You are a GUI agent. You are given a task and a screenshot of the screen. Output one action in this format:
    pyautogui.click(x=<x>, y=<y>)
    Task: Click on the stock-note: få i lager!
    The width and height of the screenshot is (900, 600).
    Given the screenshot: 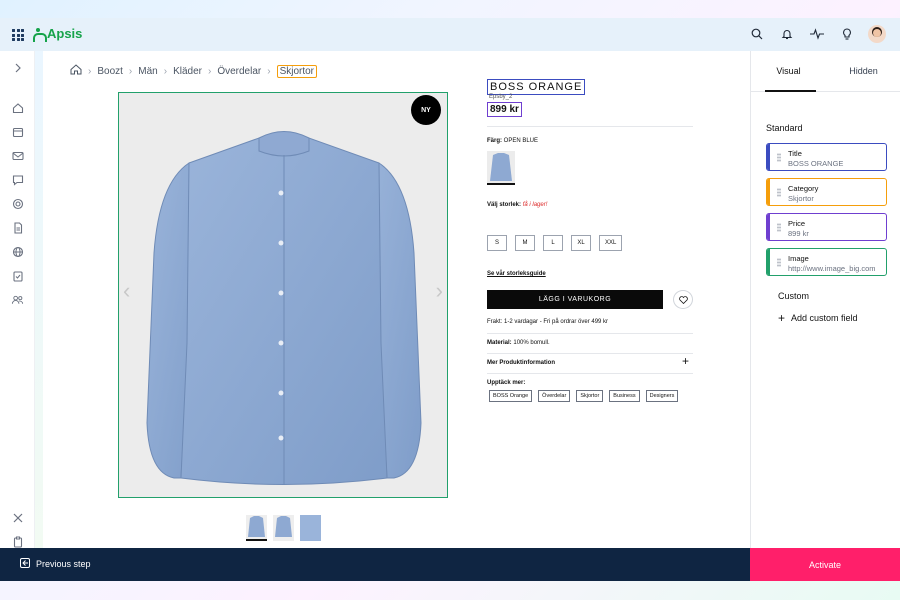 What is the action you would take?
    pyautogui.click(x=535, y=205)
    